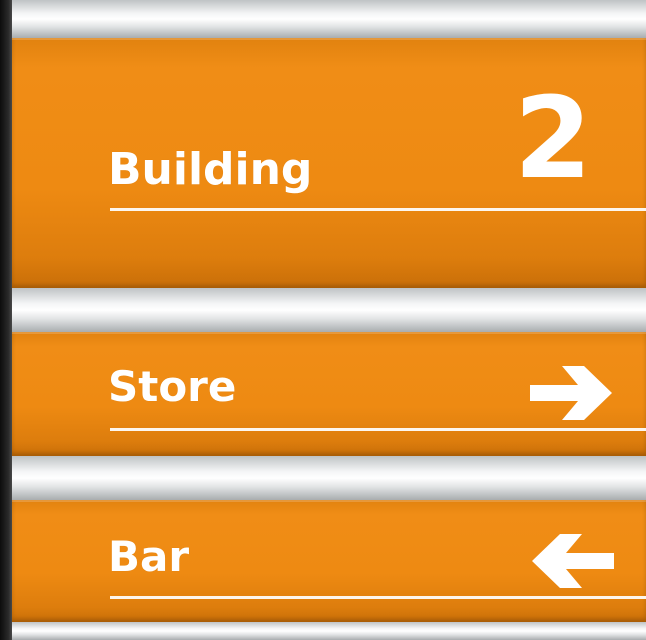 This screenshot has height=640, width=646. I want to click on top-rail, so click(329, 19).